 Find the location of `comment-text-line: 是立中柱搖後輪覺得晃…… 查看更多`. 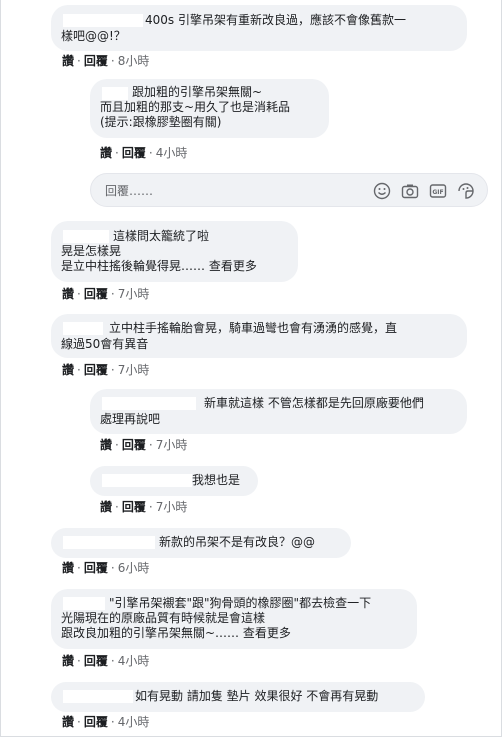

comment-text-line: 是立中柱搖後輪覺得晃…… 查看更多 is located at coordinates (159, 266).